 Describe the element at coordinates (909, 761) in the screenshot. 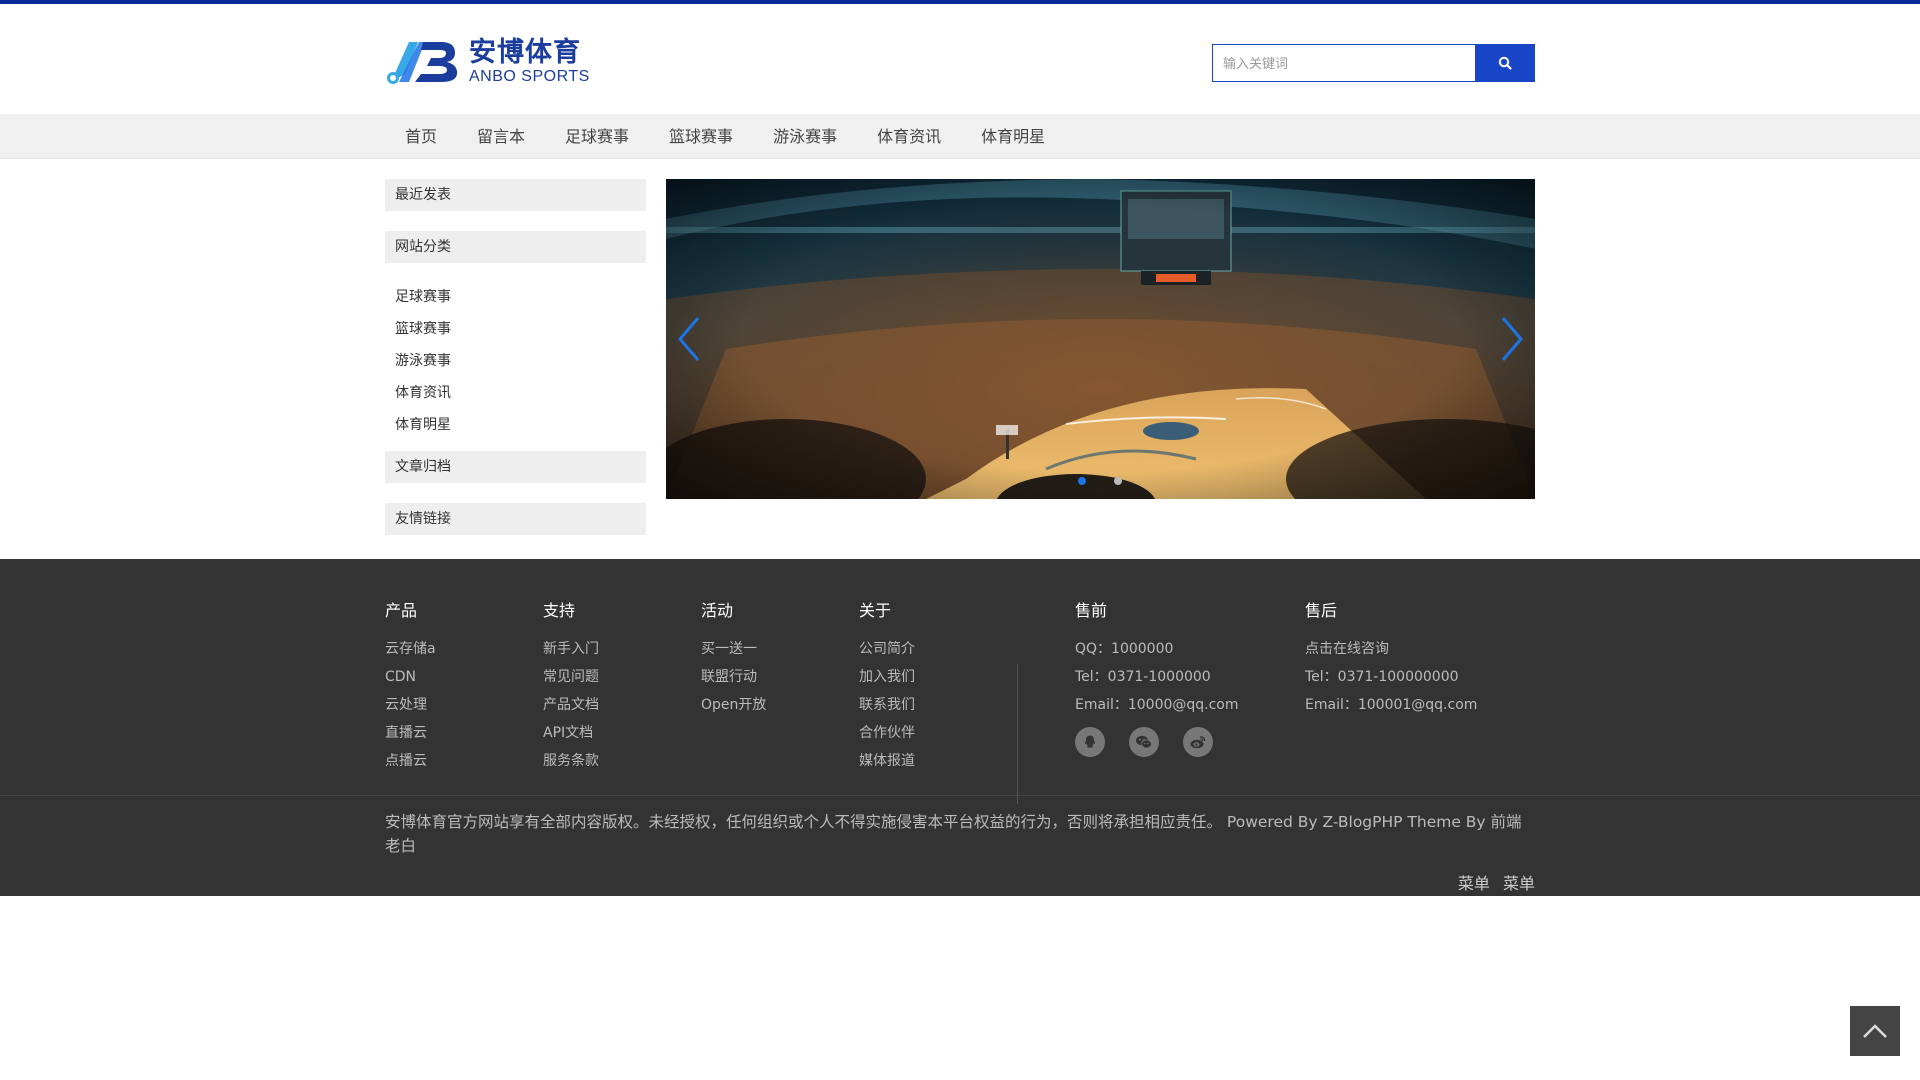

I see `footer-link: 媒体报道` at that location.